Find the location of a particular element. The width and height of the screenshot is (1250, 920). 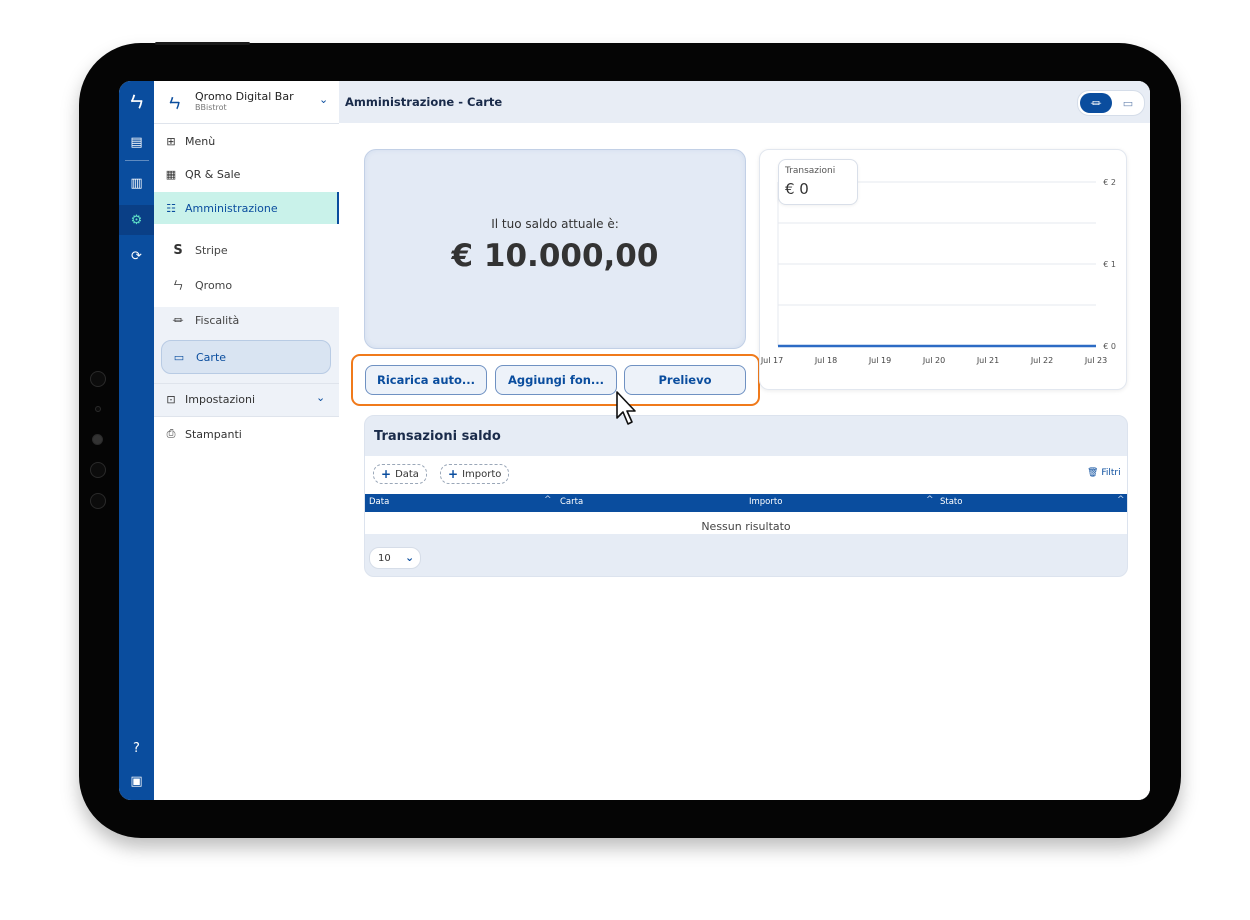

view-toggle: ⏛ ▭ is located at coordinates (1111, 103).